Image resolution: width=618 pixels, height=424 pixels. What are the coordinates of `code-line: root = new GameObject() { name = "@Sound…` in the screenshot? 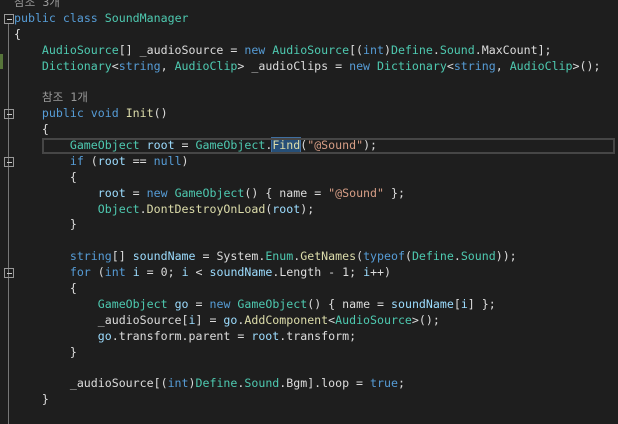 It's located at (309, 194).